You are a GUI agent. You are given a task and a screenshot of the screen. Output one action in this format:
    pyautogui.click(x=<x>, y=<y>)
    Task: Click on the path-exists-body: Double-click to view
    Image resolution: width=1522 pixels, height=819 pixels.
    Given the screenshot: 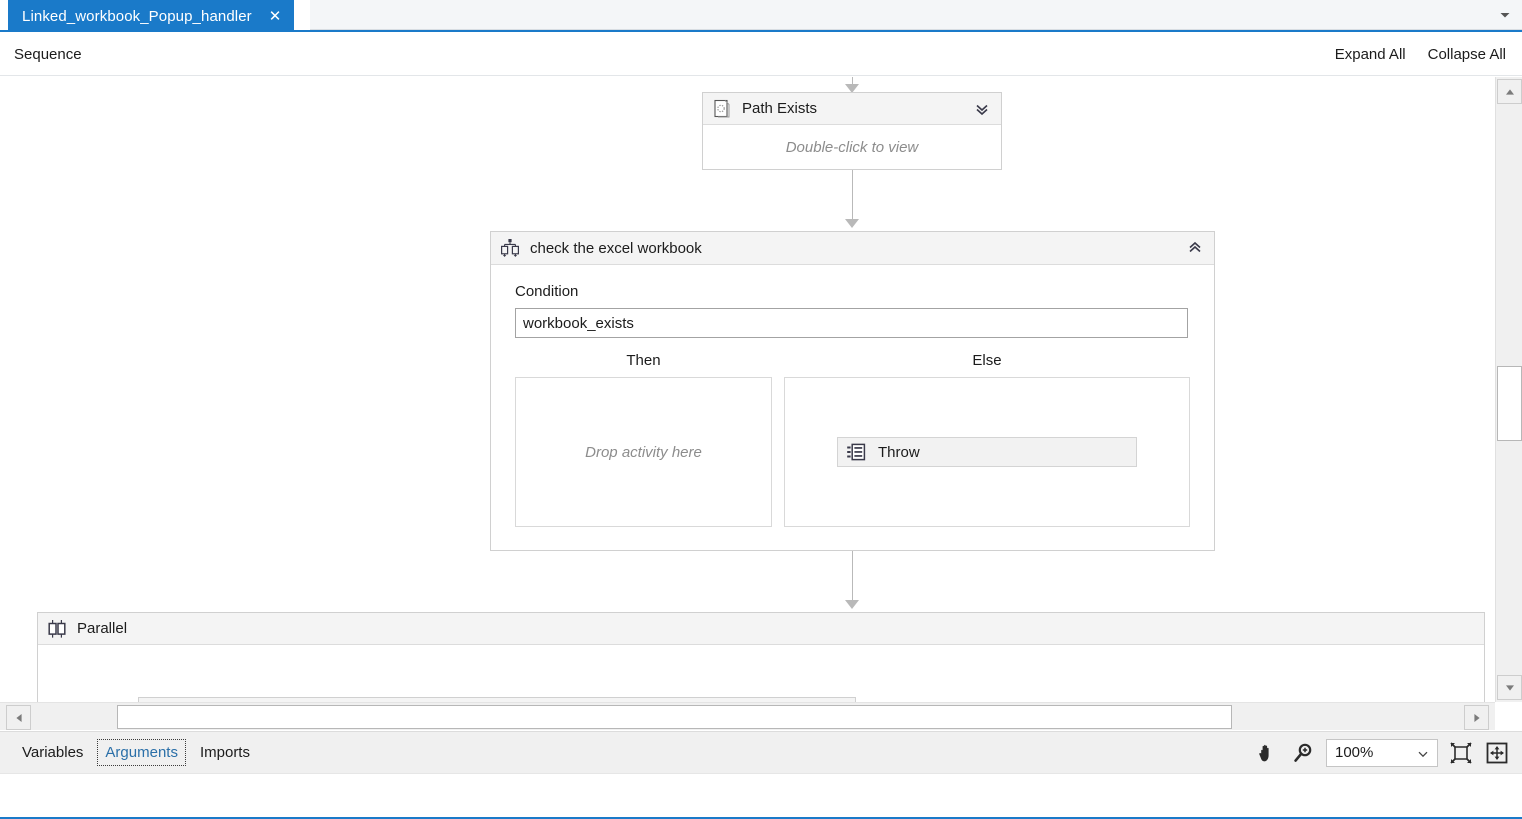 What is the action you would take?
    pyautogui.click(x=852, y=147)
    